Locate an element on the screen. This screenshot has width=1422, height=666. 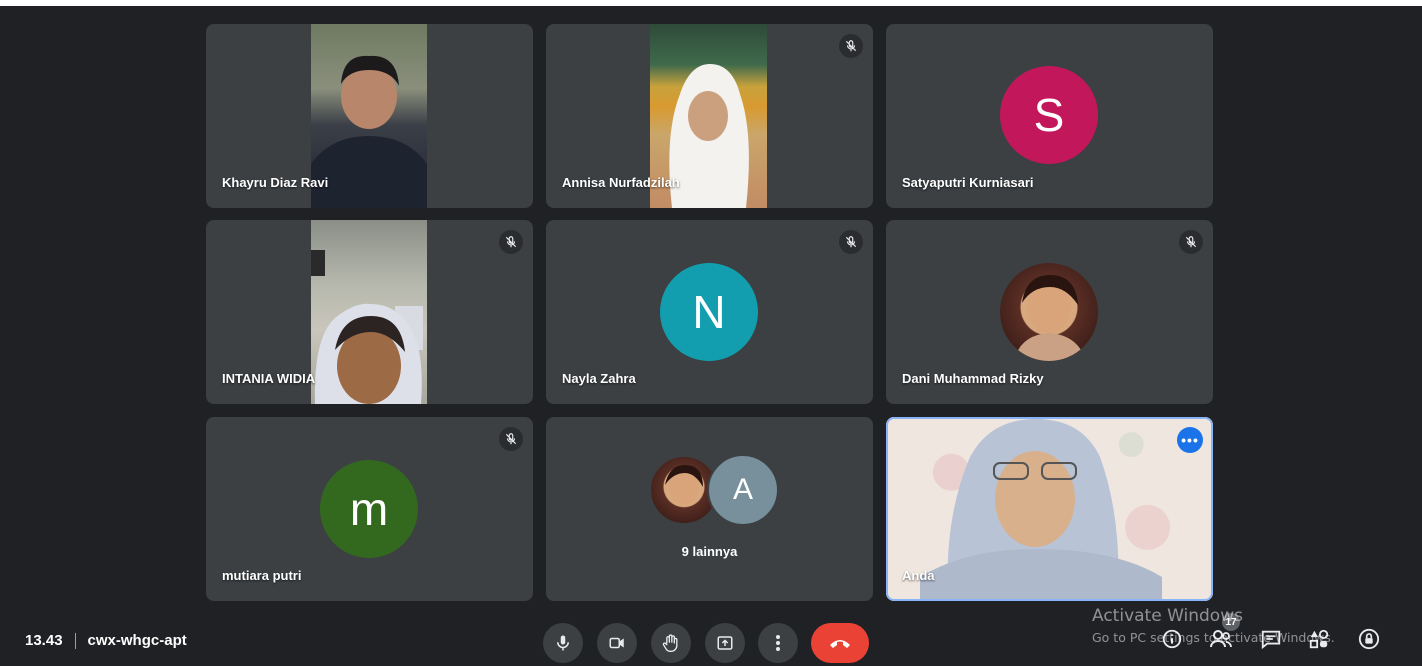
person-photo is located at coordinates (1050, 318).